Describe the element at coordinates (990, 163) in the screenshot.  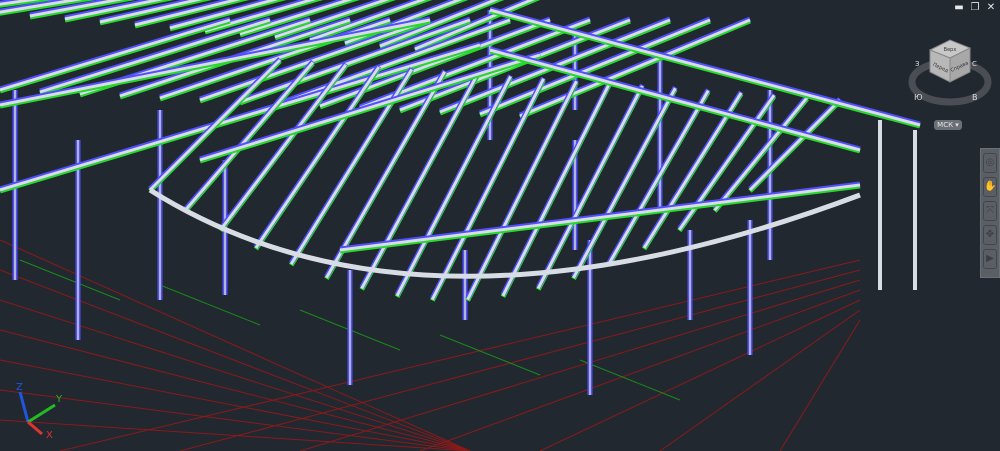
I see `steering-wheel-icon: ◎` at that location.